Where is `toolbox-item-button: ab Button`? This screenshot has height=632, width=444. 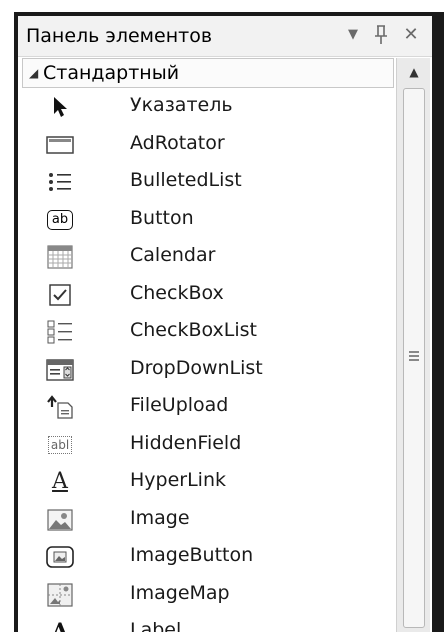
toolbox-item-button: ab Button is located at coordinates (206, 220).